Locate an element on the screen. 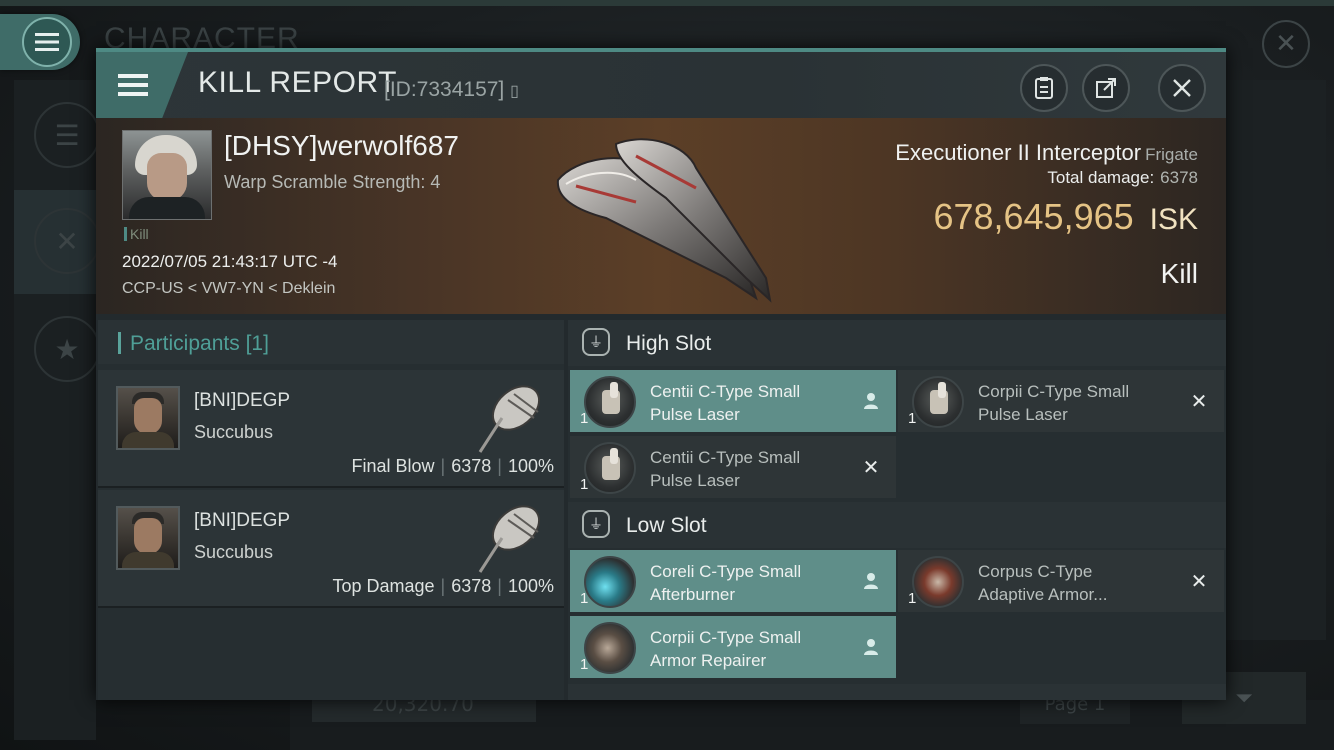  participant-ship: Succubus is located at coordinates (234, 432).